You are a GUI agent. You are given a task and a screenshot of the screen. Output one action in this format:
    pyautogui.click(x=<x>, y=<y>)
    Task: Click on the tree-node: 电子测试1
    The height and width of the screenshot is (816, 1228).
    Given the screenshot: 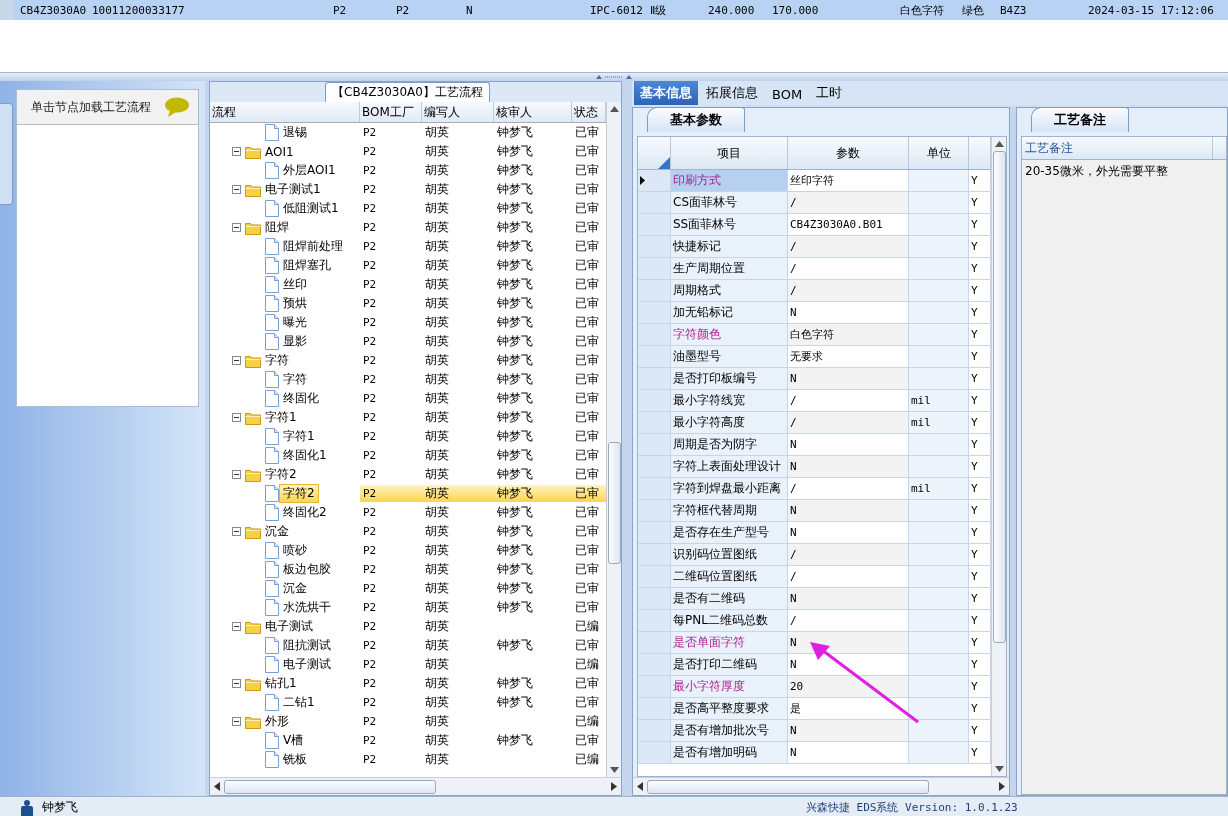 What is the action you would take?
    pyautogui.click(x=293, y=189)
    